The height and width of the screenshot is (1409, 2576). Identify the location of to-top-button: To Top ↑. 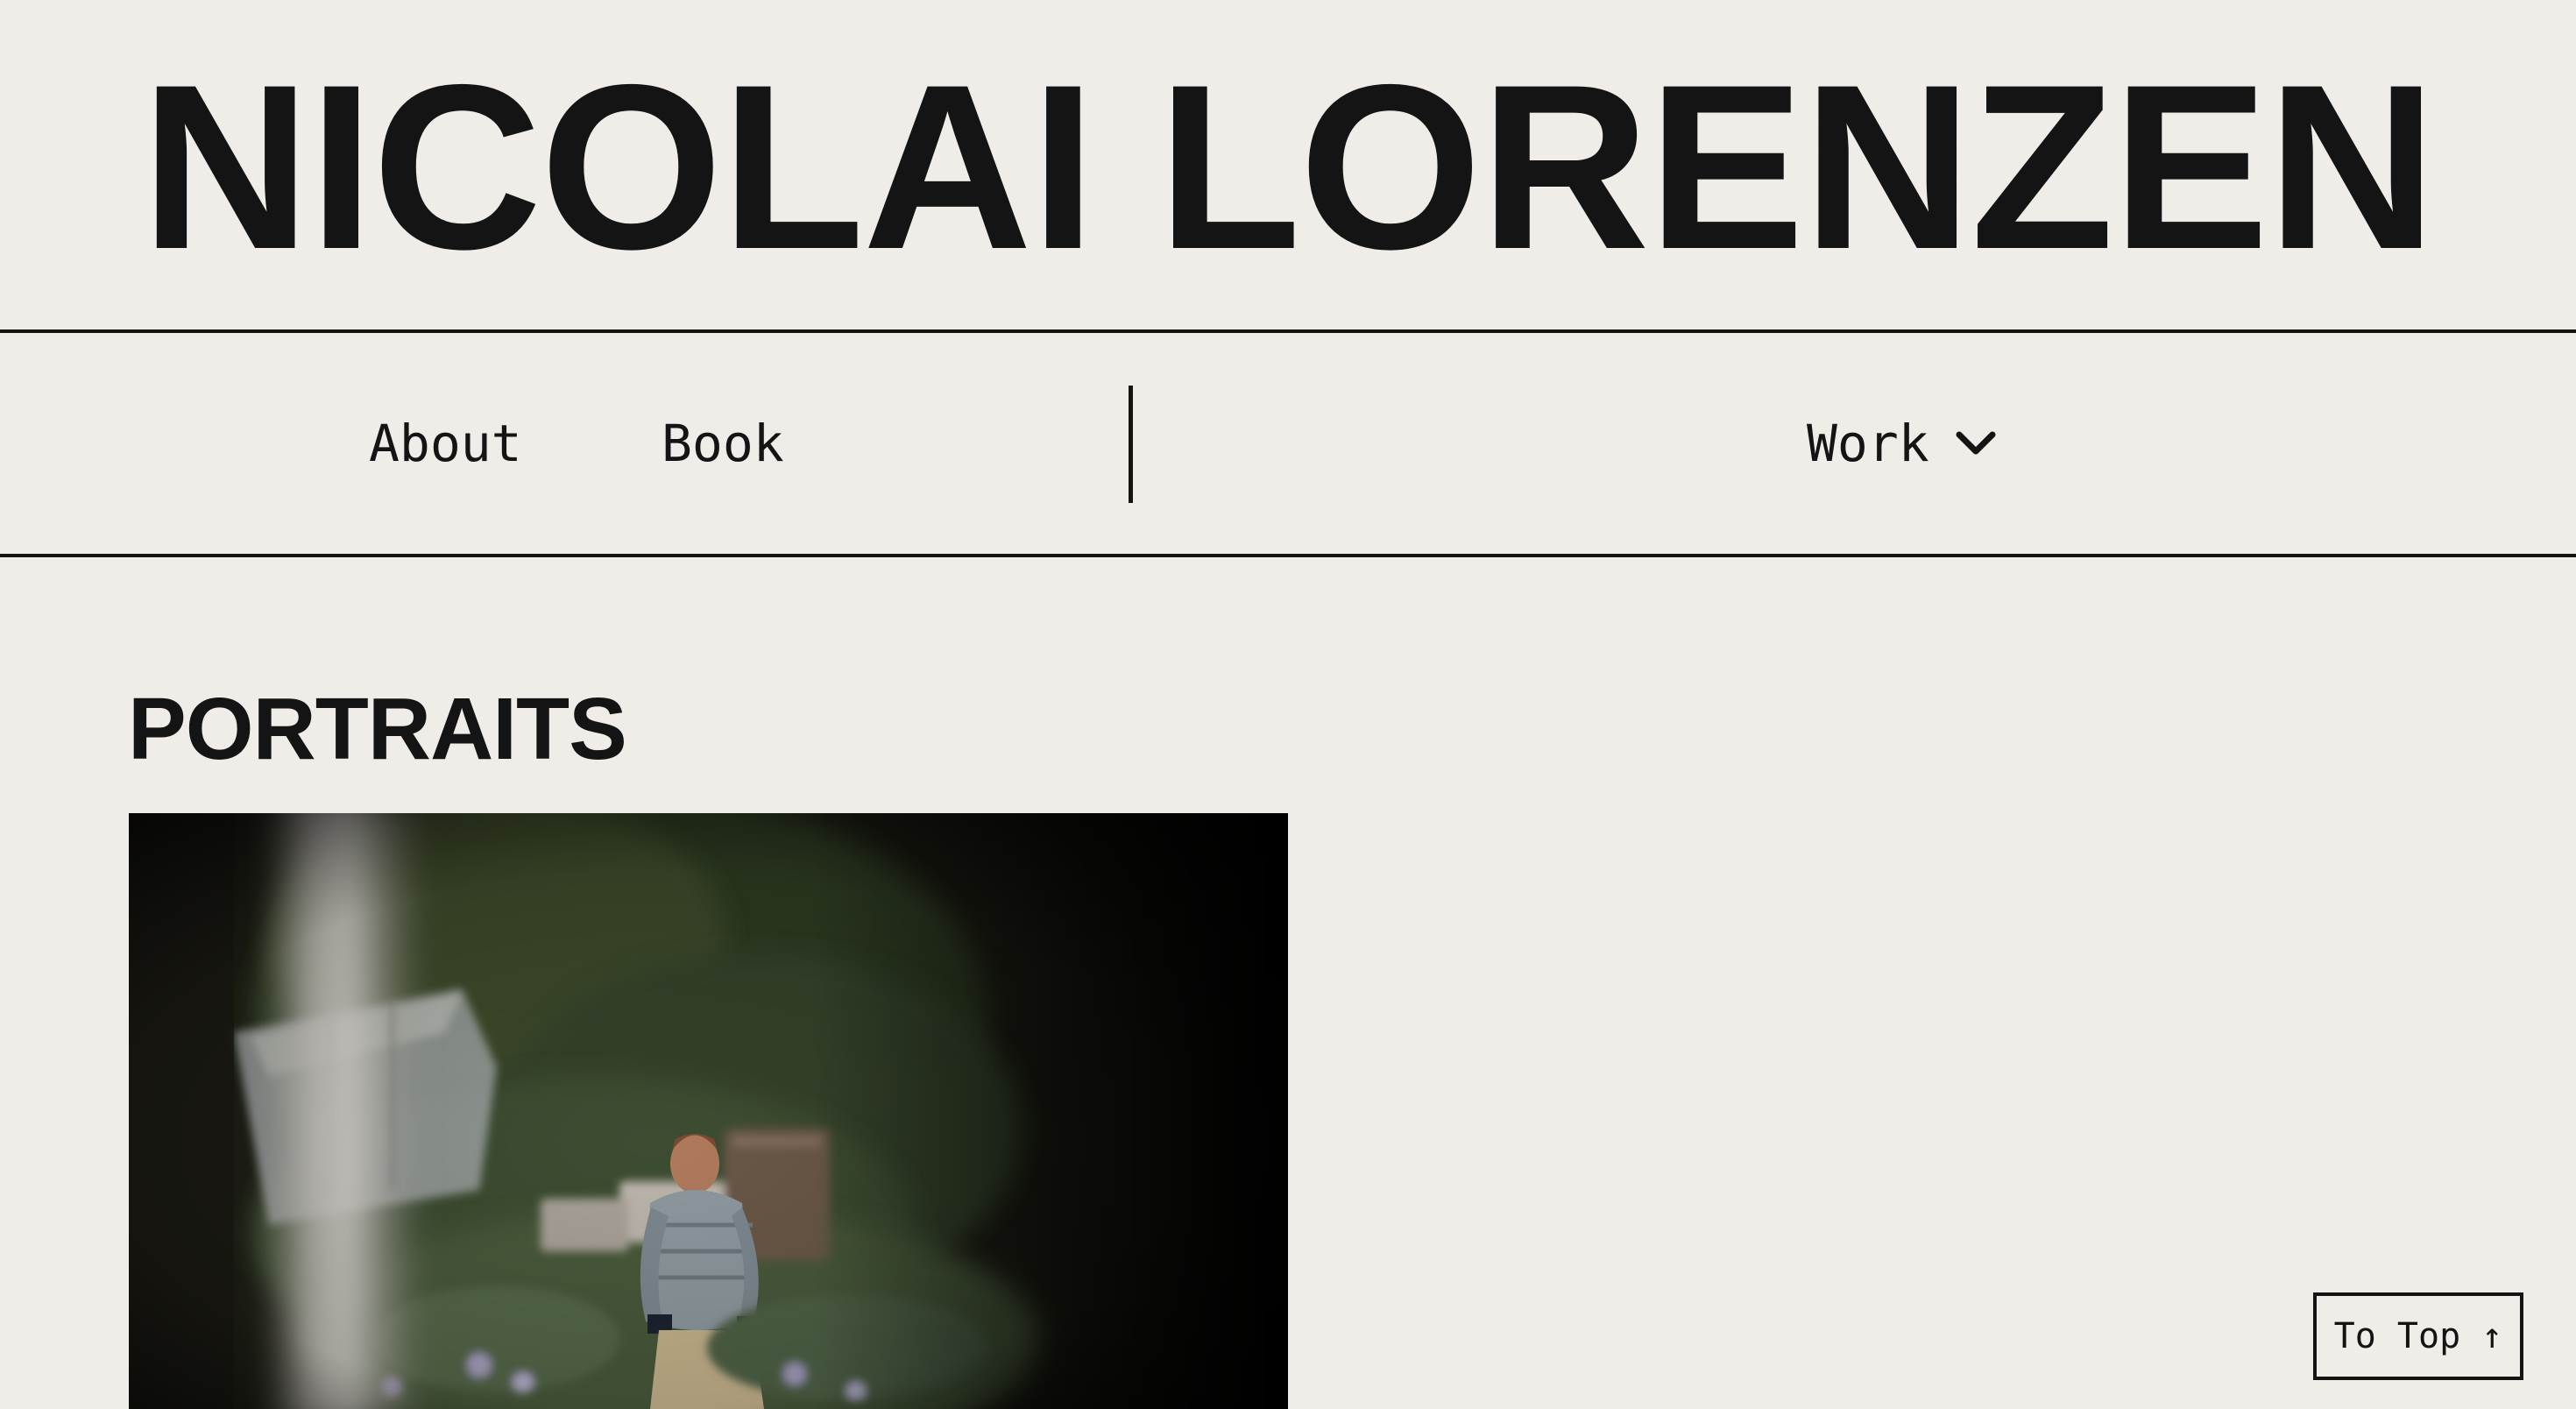
(2418, 1336).